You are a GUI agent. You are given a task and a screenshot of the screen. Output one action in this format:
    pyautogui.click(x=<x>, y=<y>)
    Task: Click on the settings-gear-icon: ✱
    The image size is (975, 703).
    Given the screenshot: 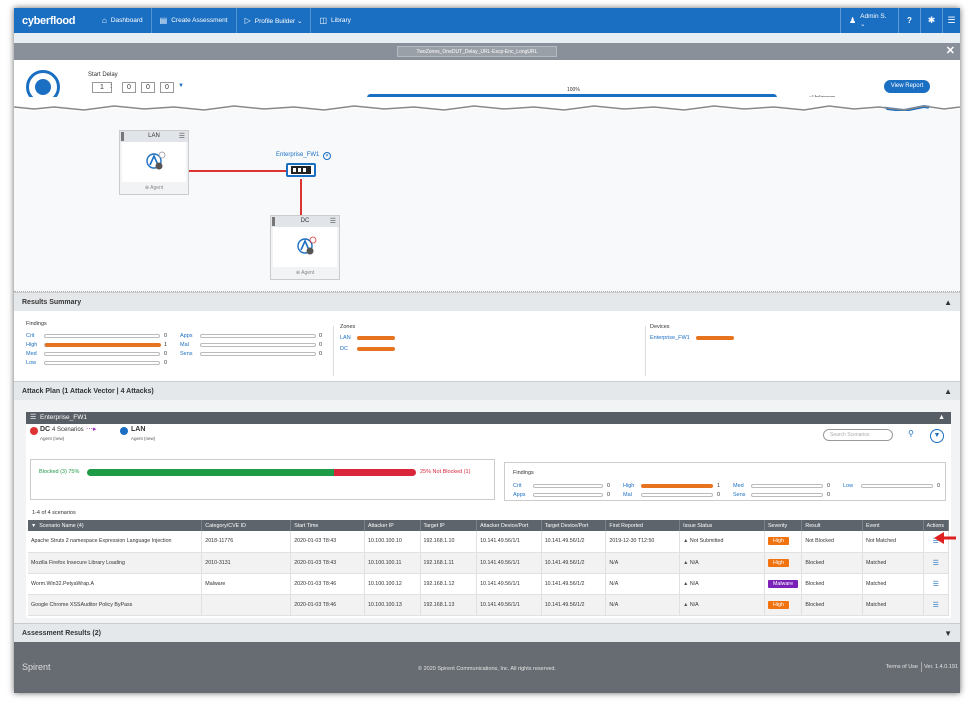 What is the action you would take?
    pyautogui.click(x=931, y=20)
    